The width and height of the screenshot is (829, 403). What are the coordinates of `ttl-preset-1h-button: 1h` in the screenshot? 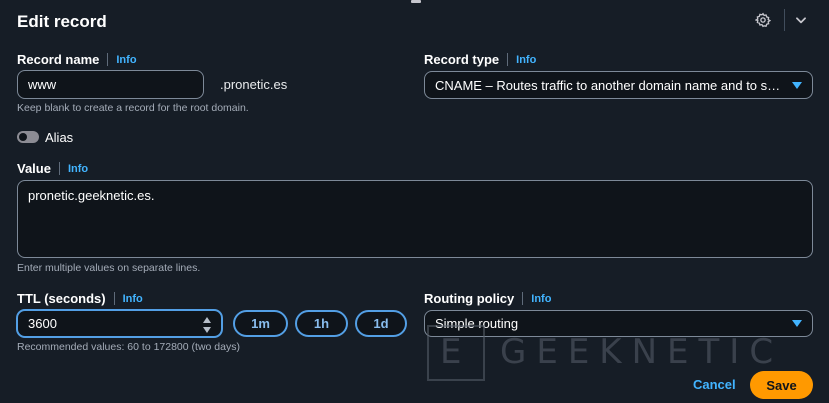 It's located at (321, 323).